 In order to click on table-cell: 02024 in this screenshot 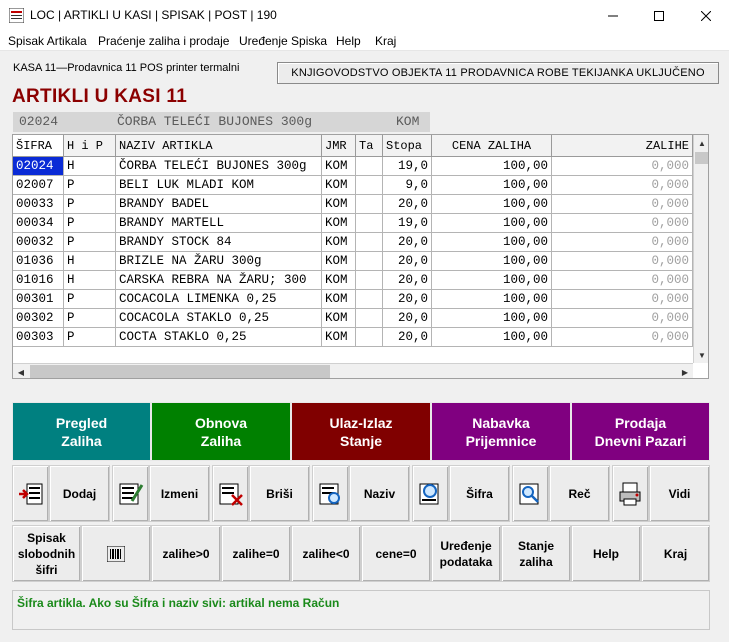, I will do `click(38, 166)`.